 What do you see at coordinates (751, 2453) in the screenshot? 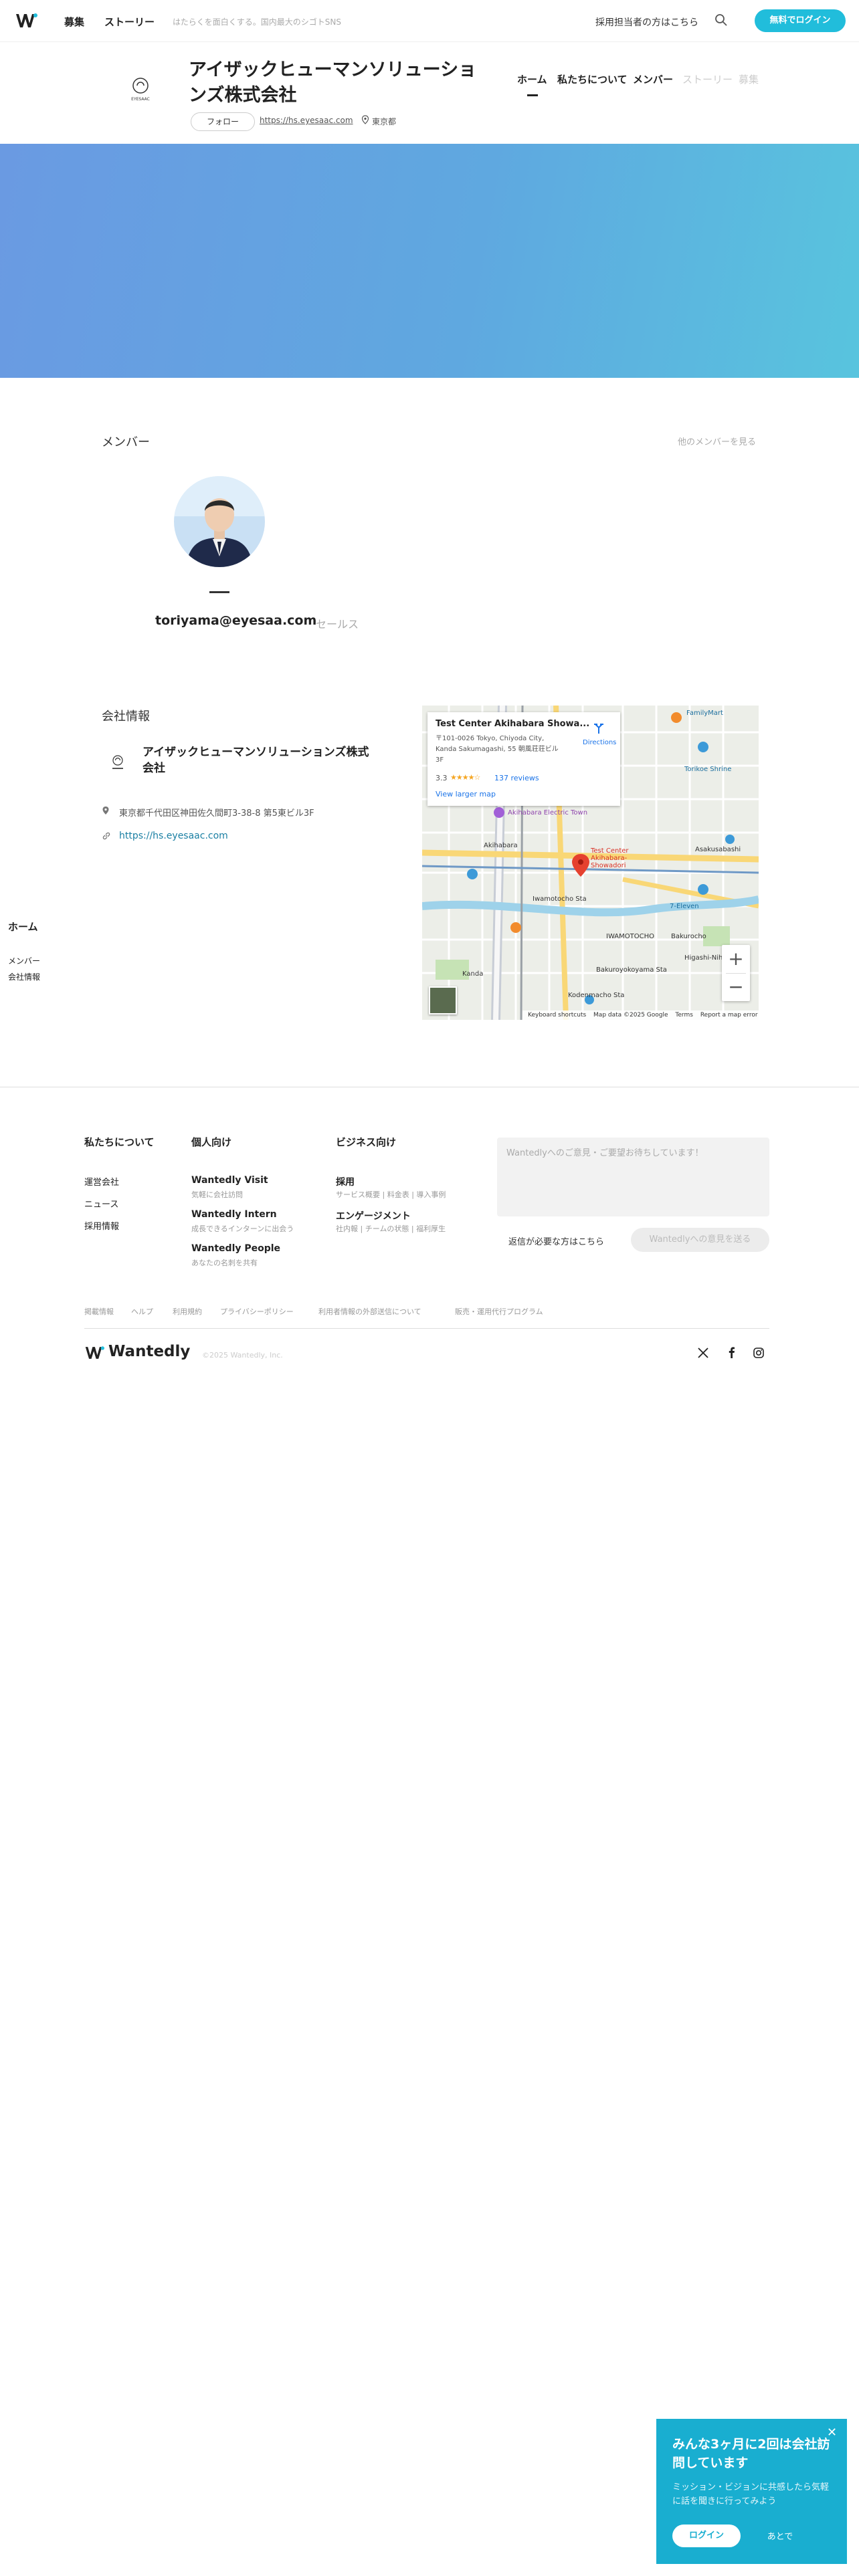
I see `popup-title: みんな3ヶ月に2回は会社訪問しています` at bounding box center [751, 2453].